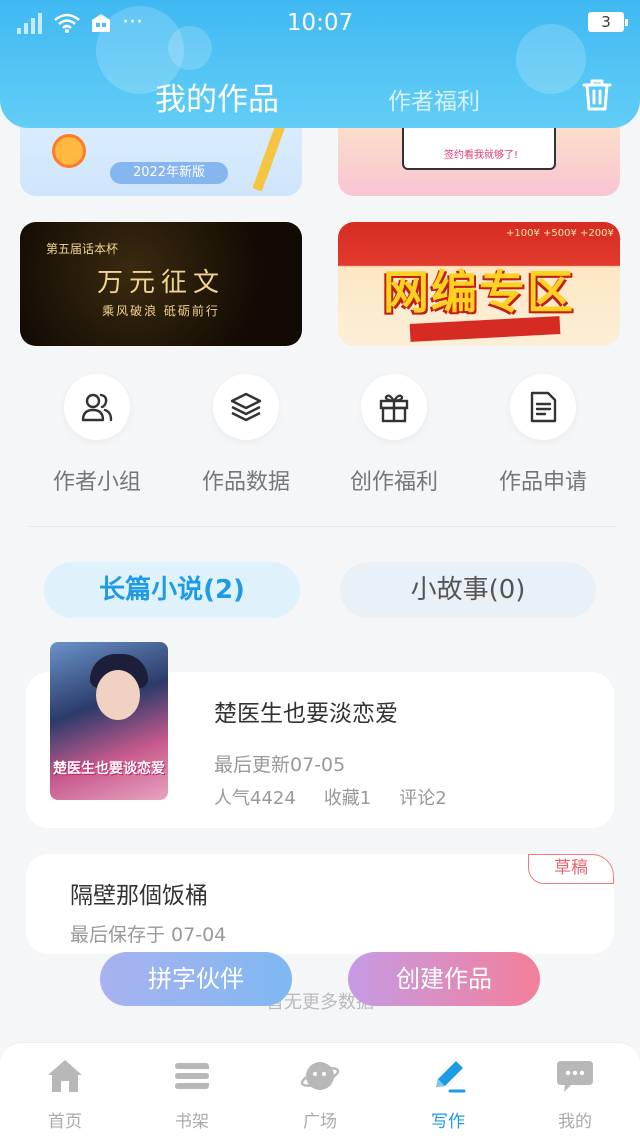 The width and height of the screenshot is (640, 1138). I want to click on no-more-data: 暂无更多数据, so click(320, 1002).